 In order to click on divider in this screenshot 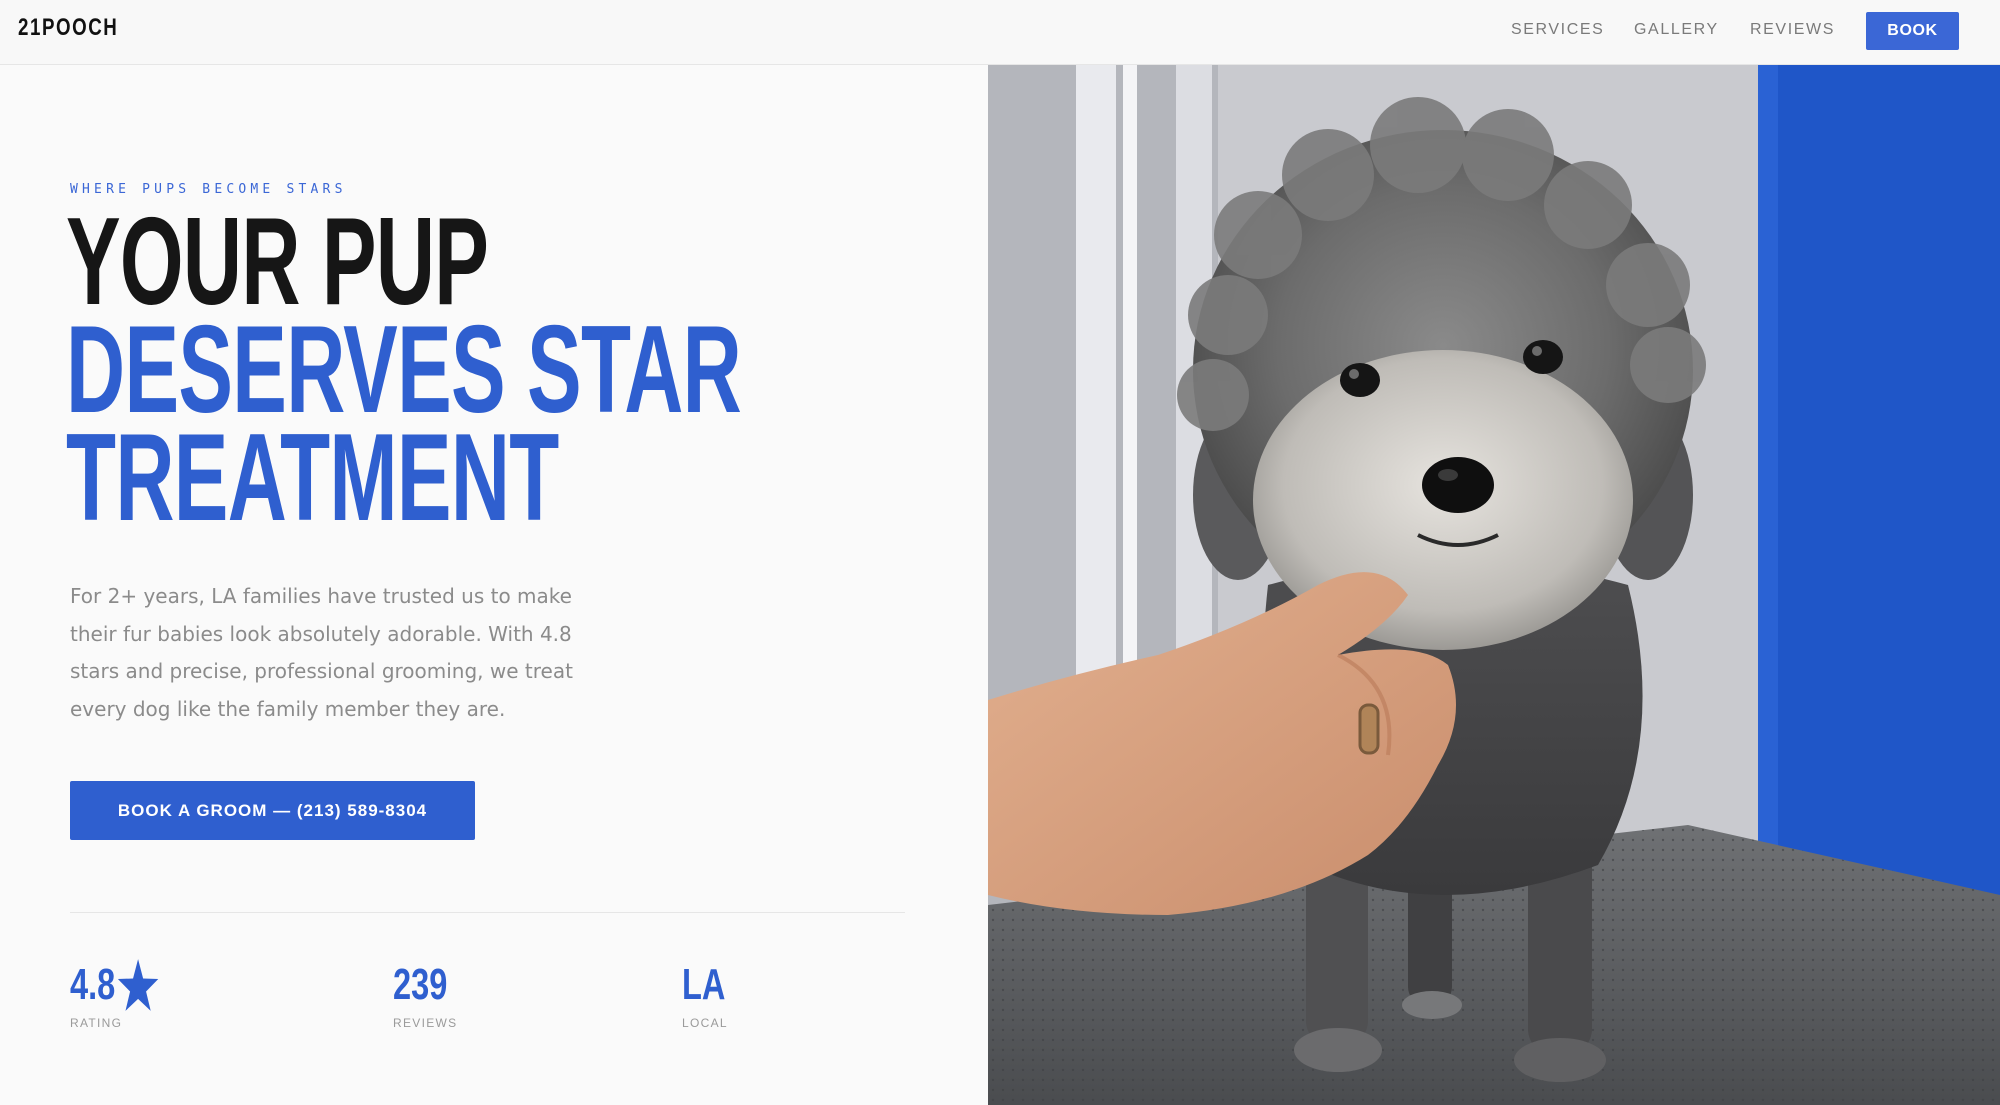, I will do `click(487, 912)`.